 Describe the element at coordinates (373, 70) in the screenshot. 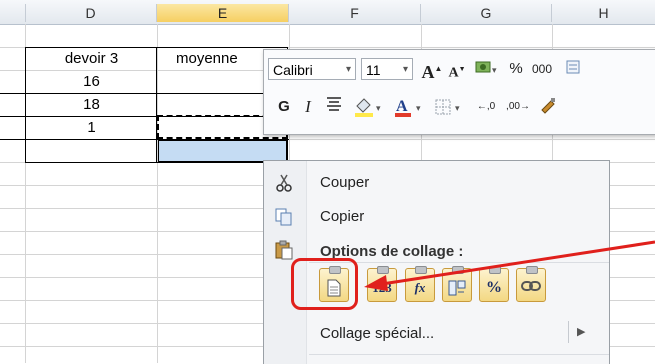

I see `font-size-value: 11` at that location.